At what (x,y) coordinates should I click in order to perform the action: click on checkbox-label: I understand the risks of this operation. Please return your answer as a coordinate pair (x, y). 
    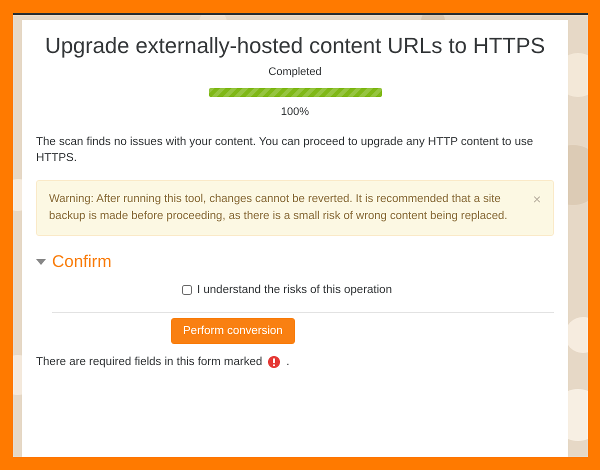
    Looking at the image, I should click on (294, 290).